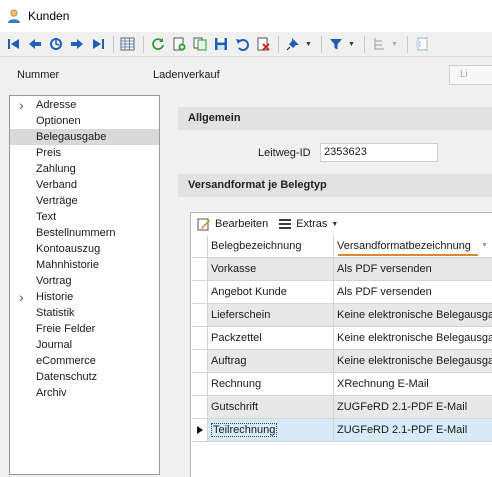  I want to click on cell-beleg: Auftrag, so click(271, 361).